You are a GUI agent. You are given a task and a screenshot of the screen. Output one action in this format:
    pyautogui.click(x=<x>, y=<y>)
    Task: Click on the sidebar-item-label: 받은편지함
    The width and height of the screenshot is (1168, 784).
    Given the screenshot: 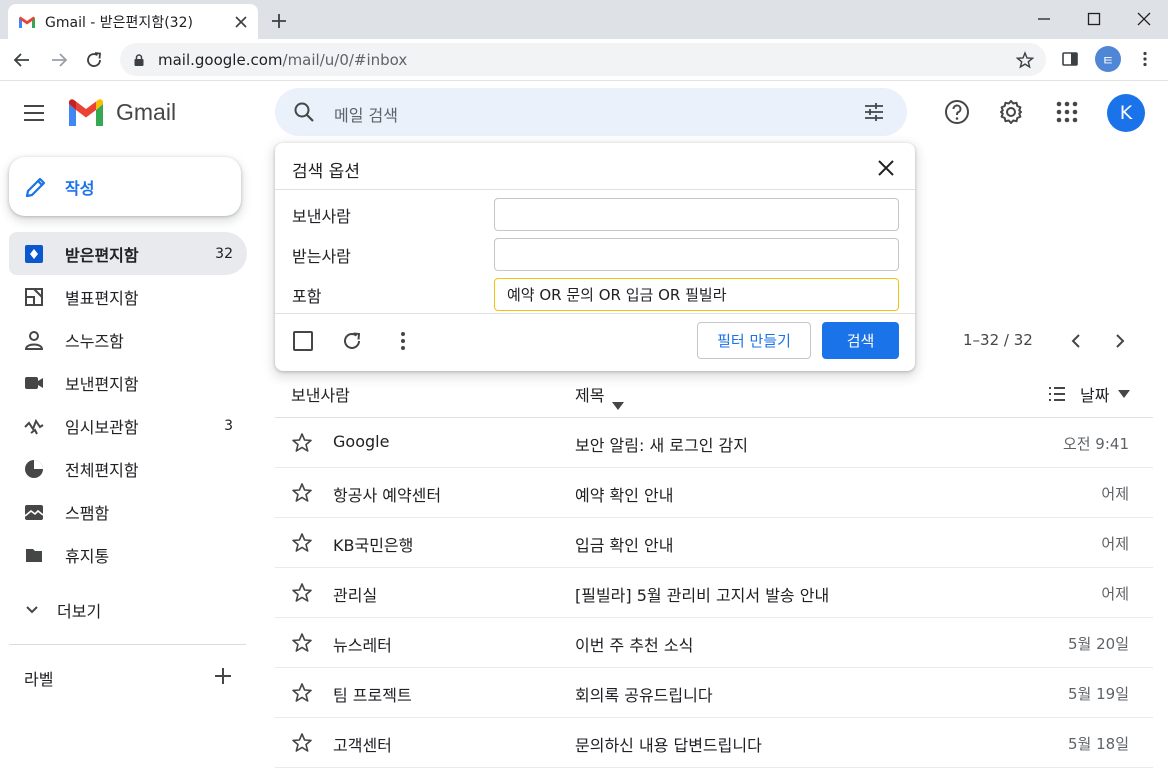 What is the action you would take?
    pyautogui.click(x=102, y=255)
    